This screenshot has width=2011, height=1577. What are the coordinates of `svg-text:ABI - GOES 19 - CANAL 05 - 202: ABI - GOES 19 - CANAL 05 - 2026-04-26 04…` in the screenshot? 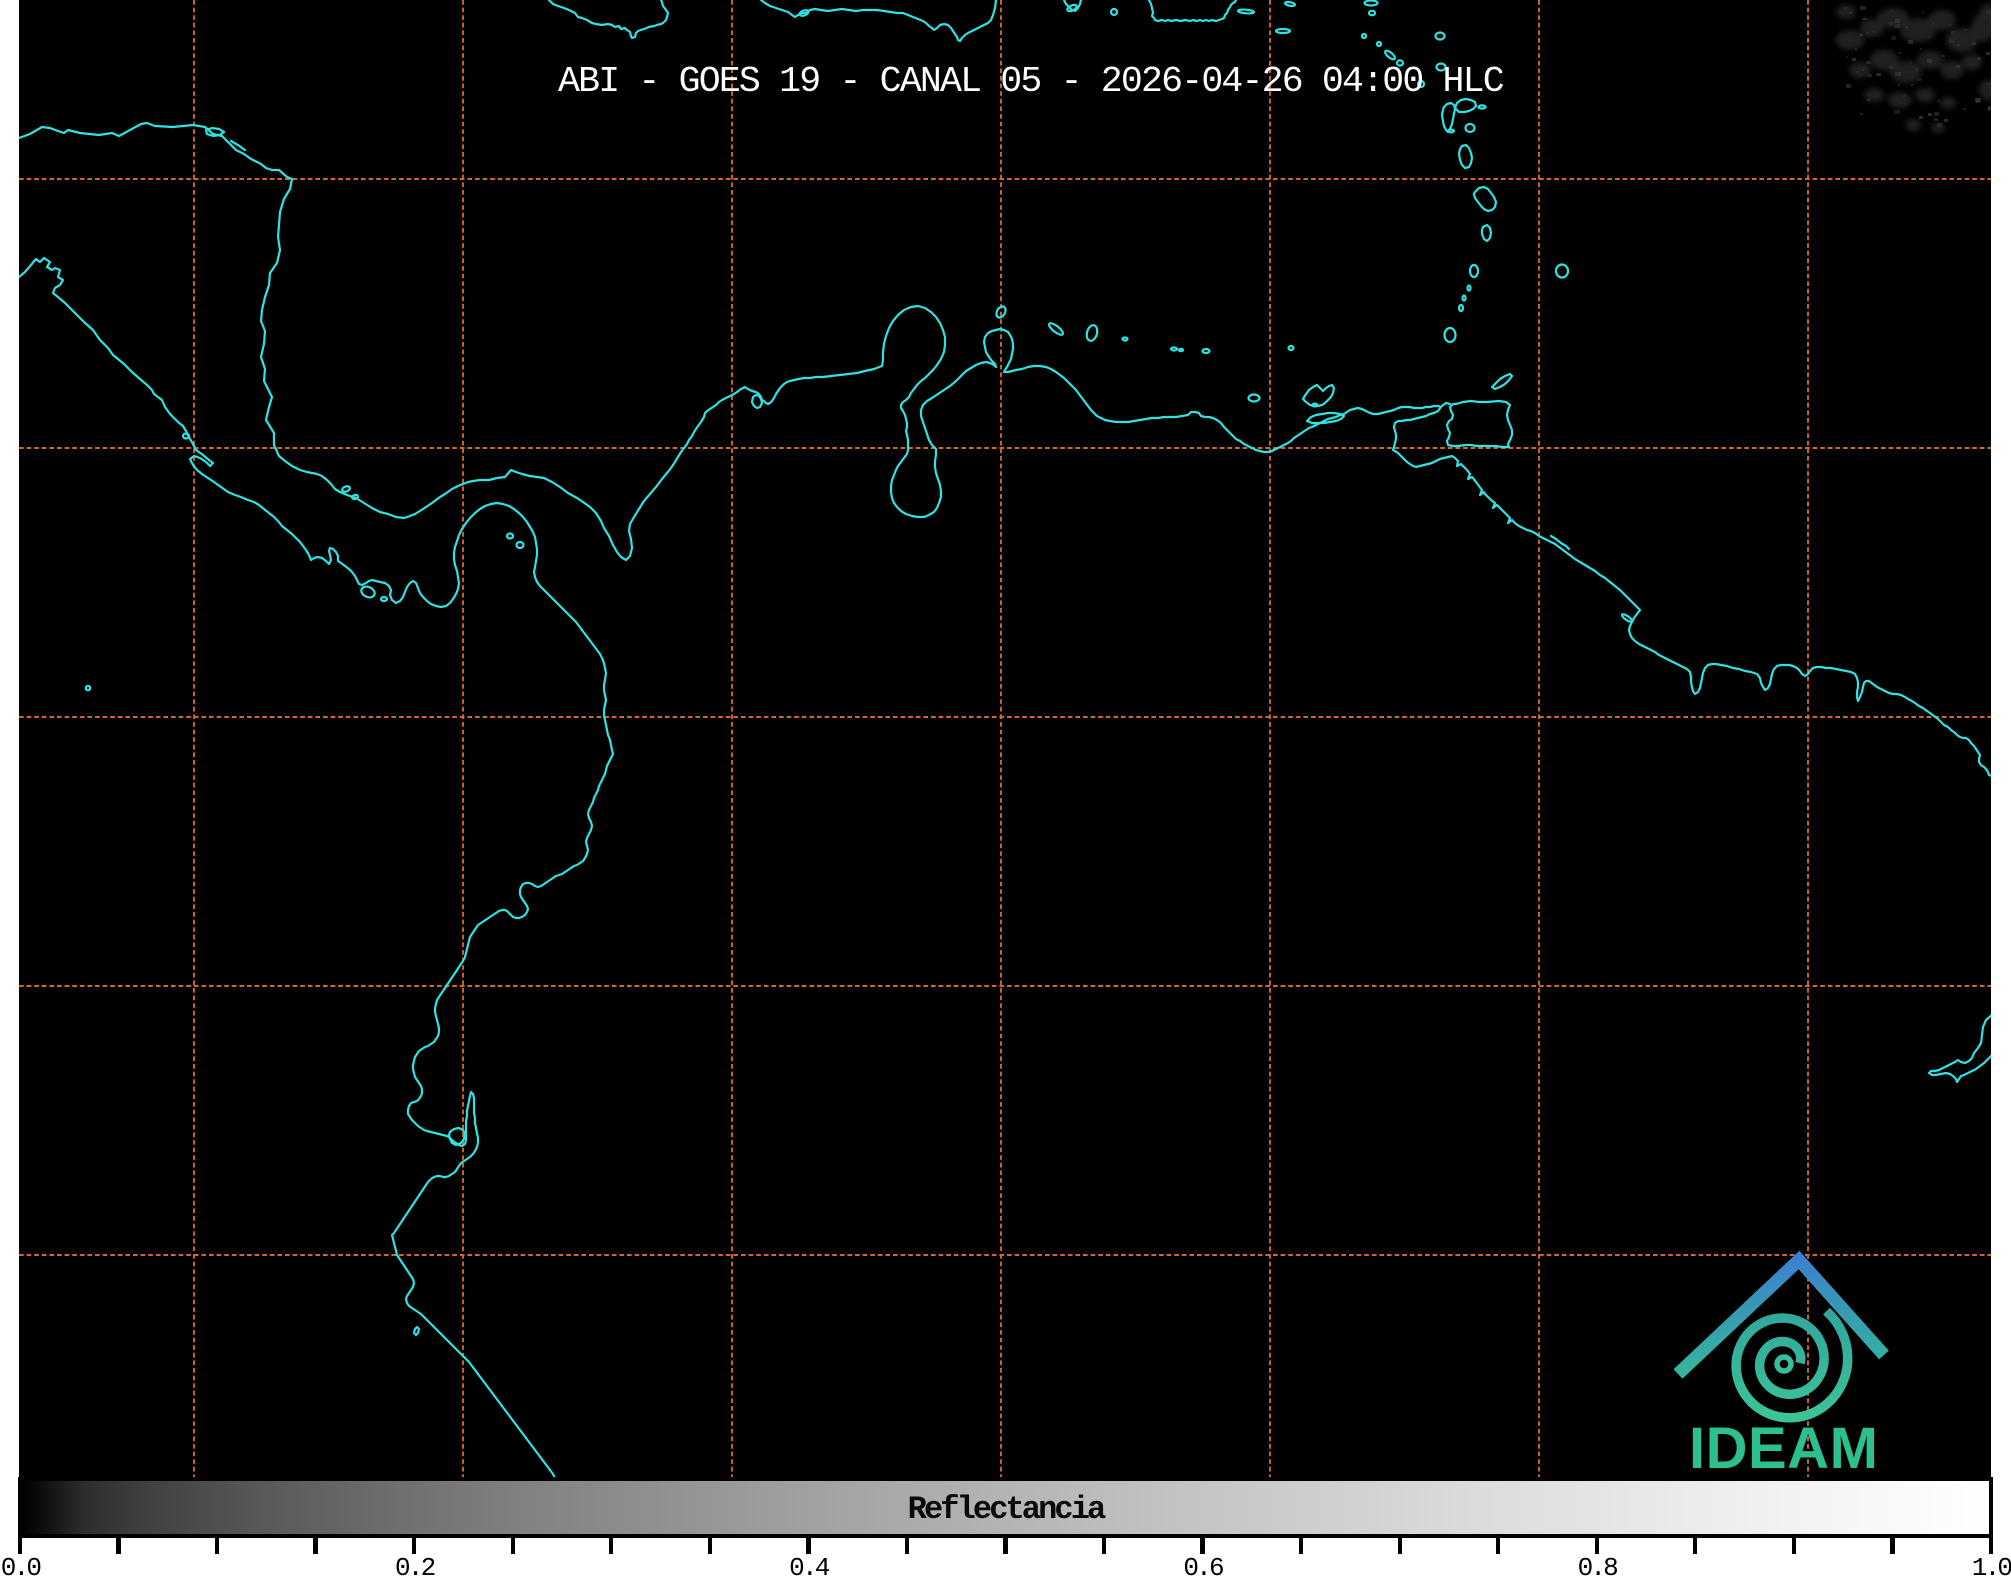 It's located at (1031, 81).